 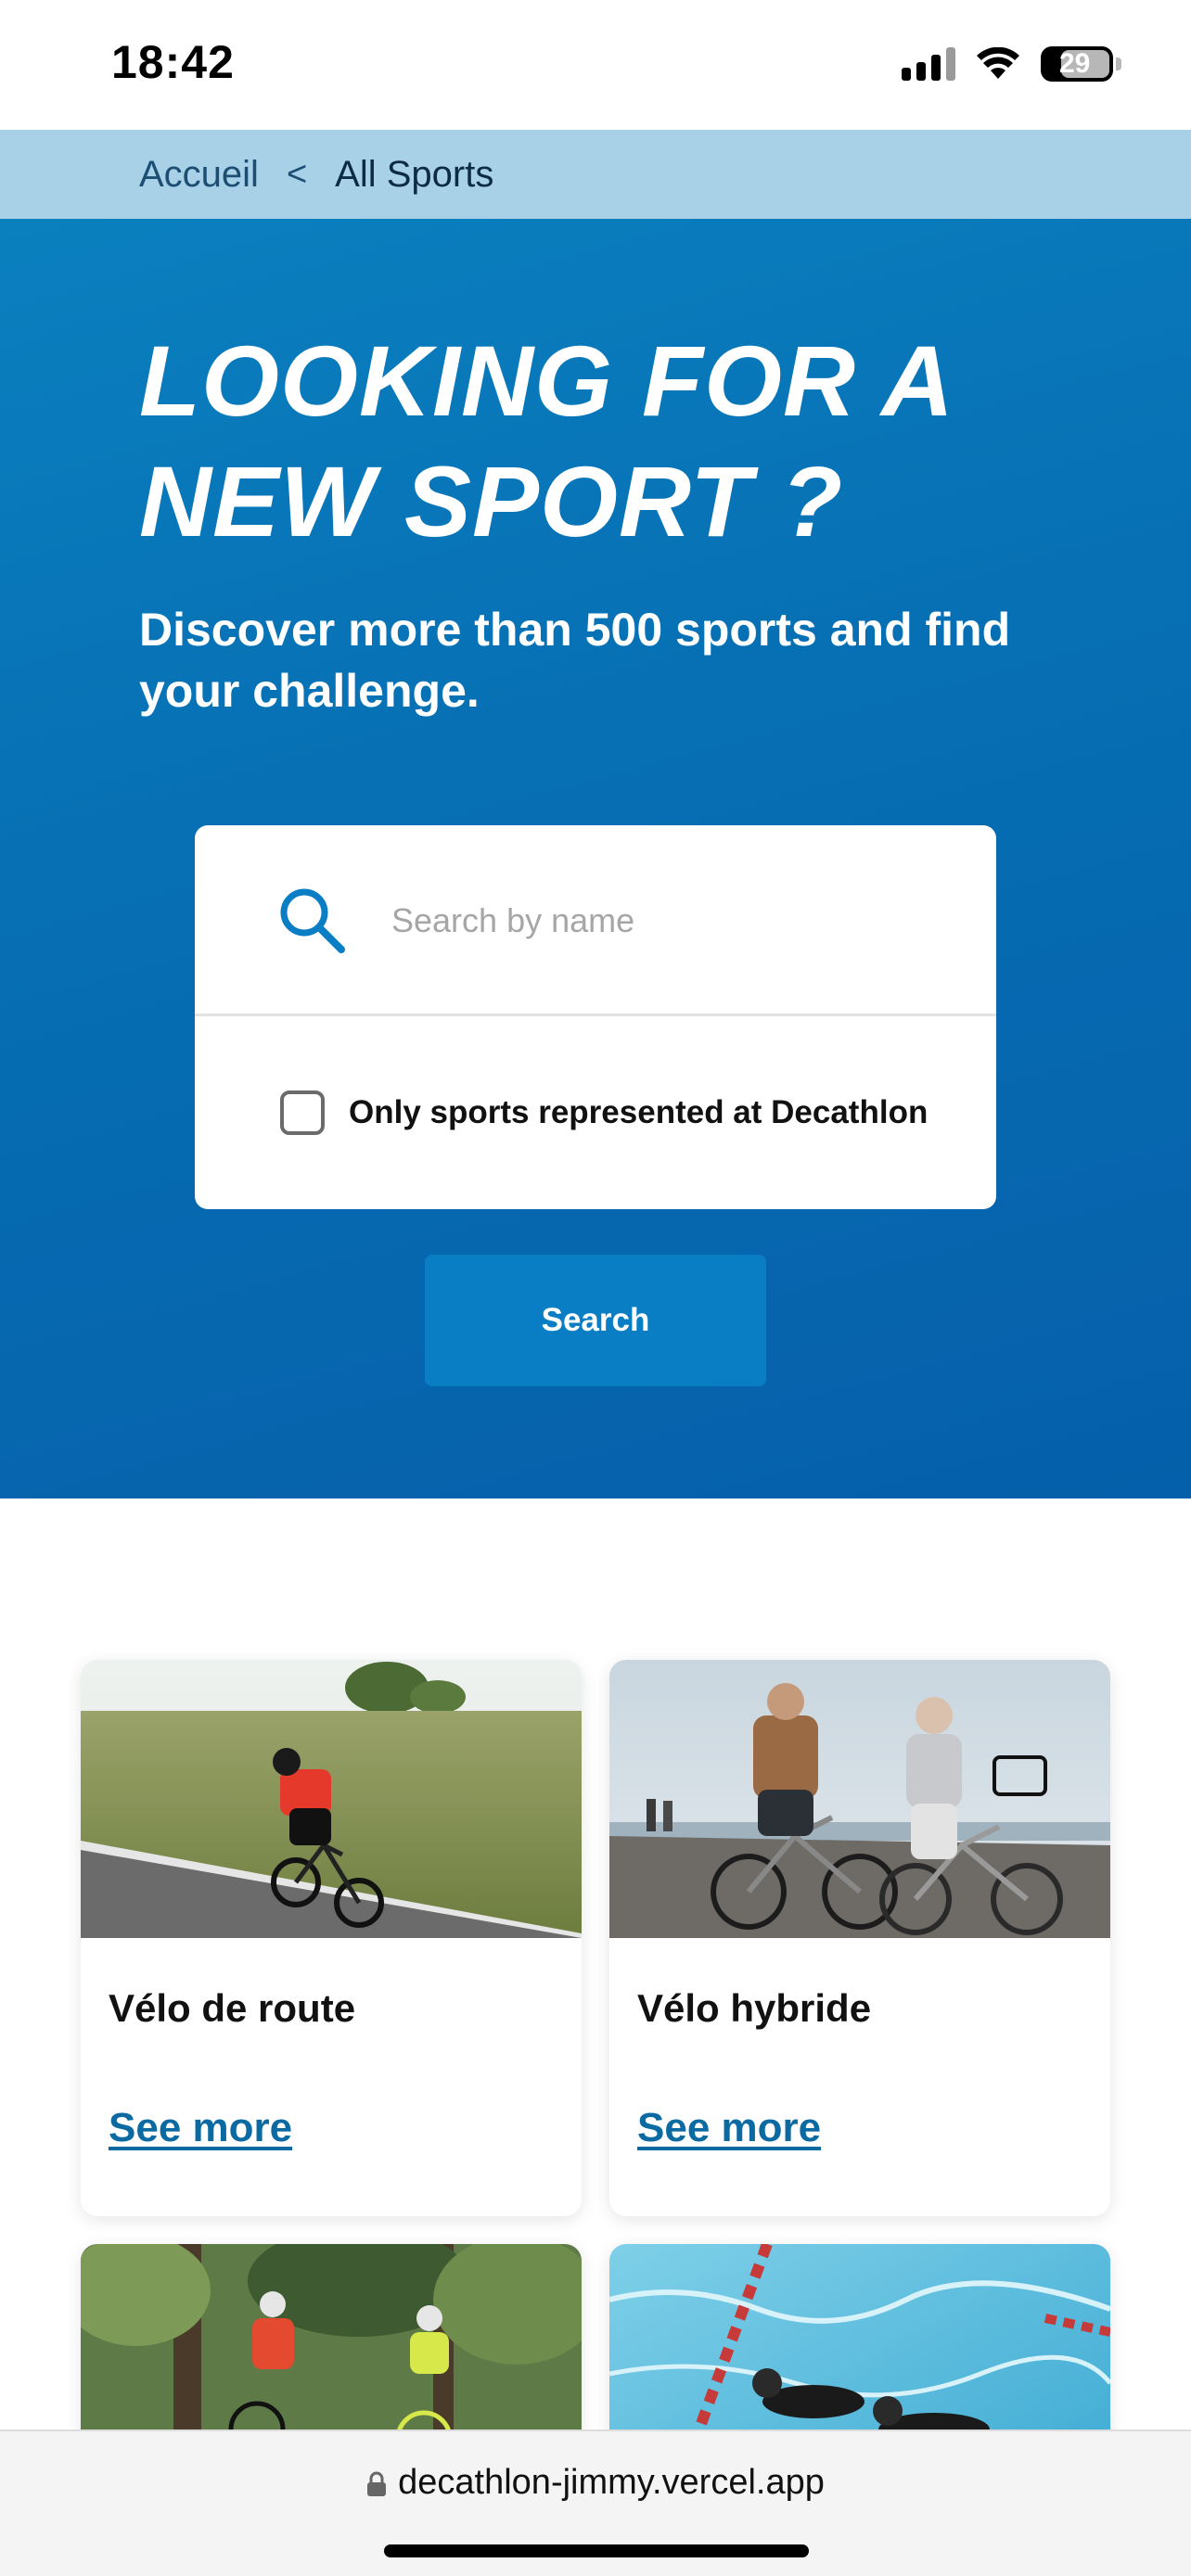 I want to click on url-text: decathlon-jimmy.vercel.app, so click(x=611, y=2482).